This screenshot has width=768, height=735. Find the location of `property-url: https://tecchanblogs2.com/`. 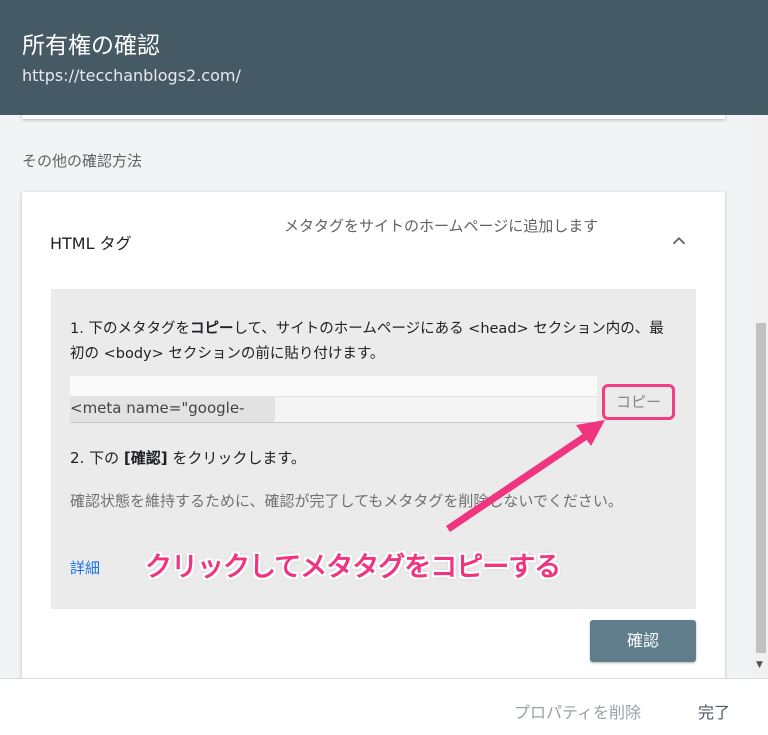

property-url: https://tecchanblogs2.com/ is located at coordinates (131, 75).